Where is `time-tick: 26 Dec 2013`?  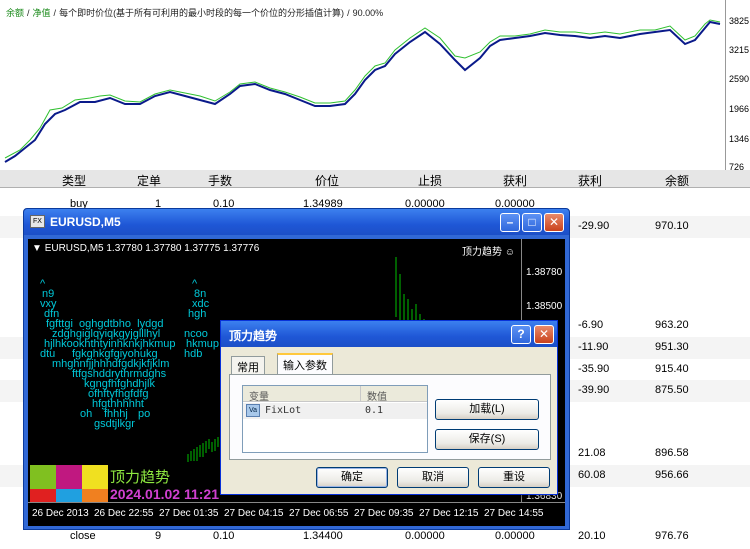 time-tick: 26 Dec 2013 is located at coordinates (60, 513).